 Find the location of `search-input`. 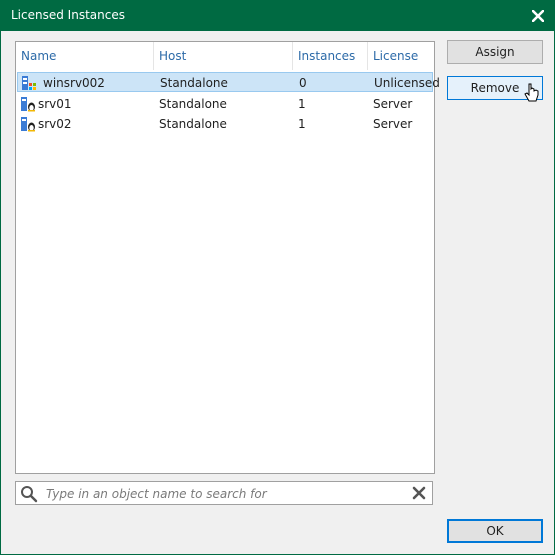

search-input is located at coordinates (226, 494).